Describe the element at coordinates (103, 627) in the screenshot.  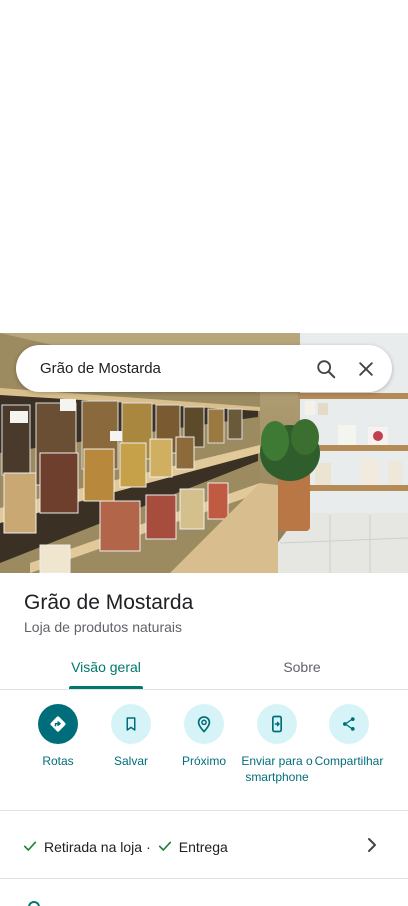
I see `place-category: Loja de produtos naturais` at that location.